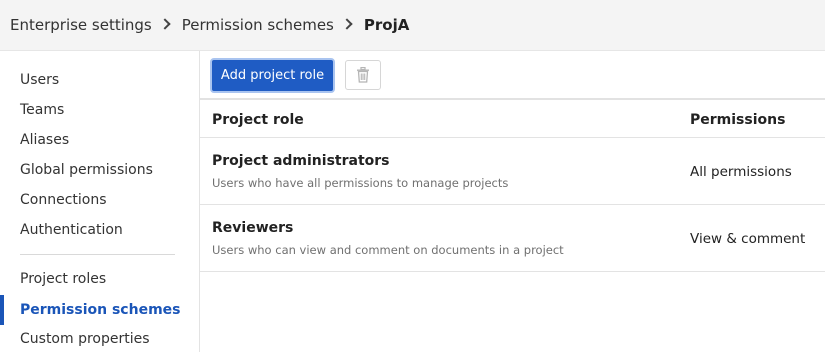 This screenshot has width=825, height=352. What do you see at coordinates (99, 140) in the screenshot?
I see `sidebar-item-aliases: Aliases` at bounding box center [99, 140].